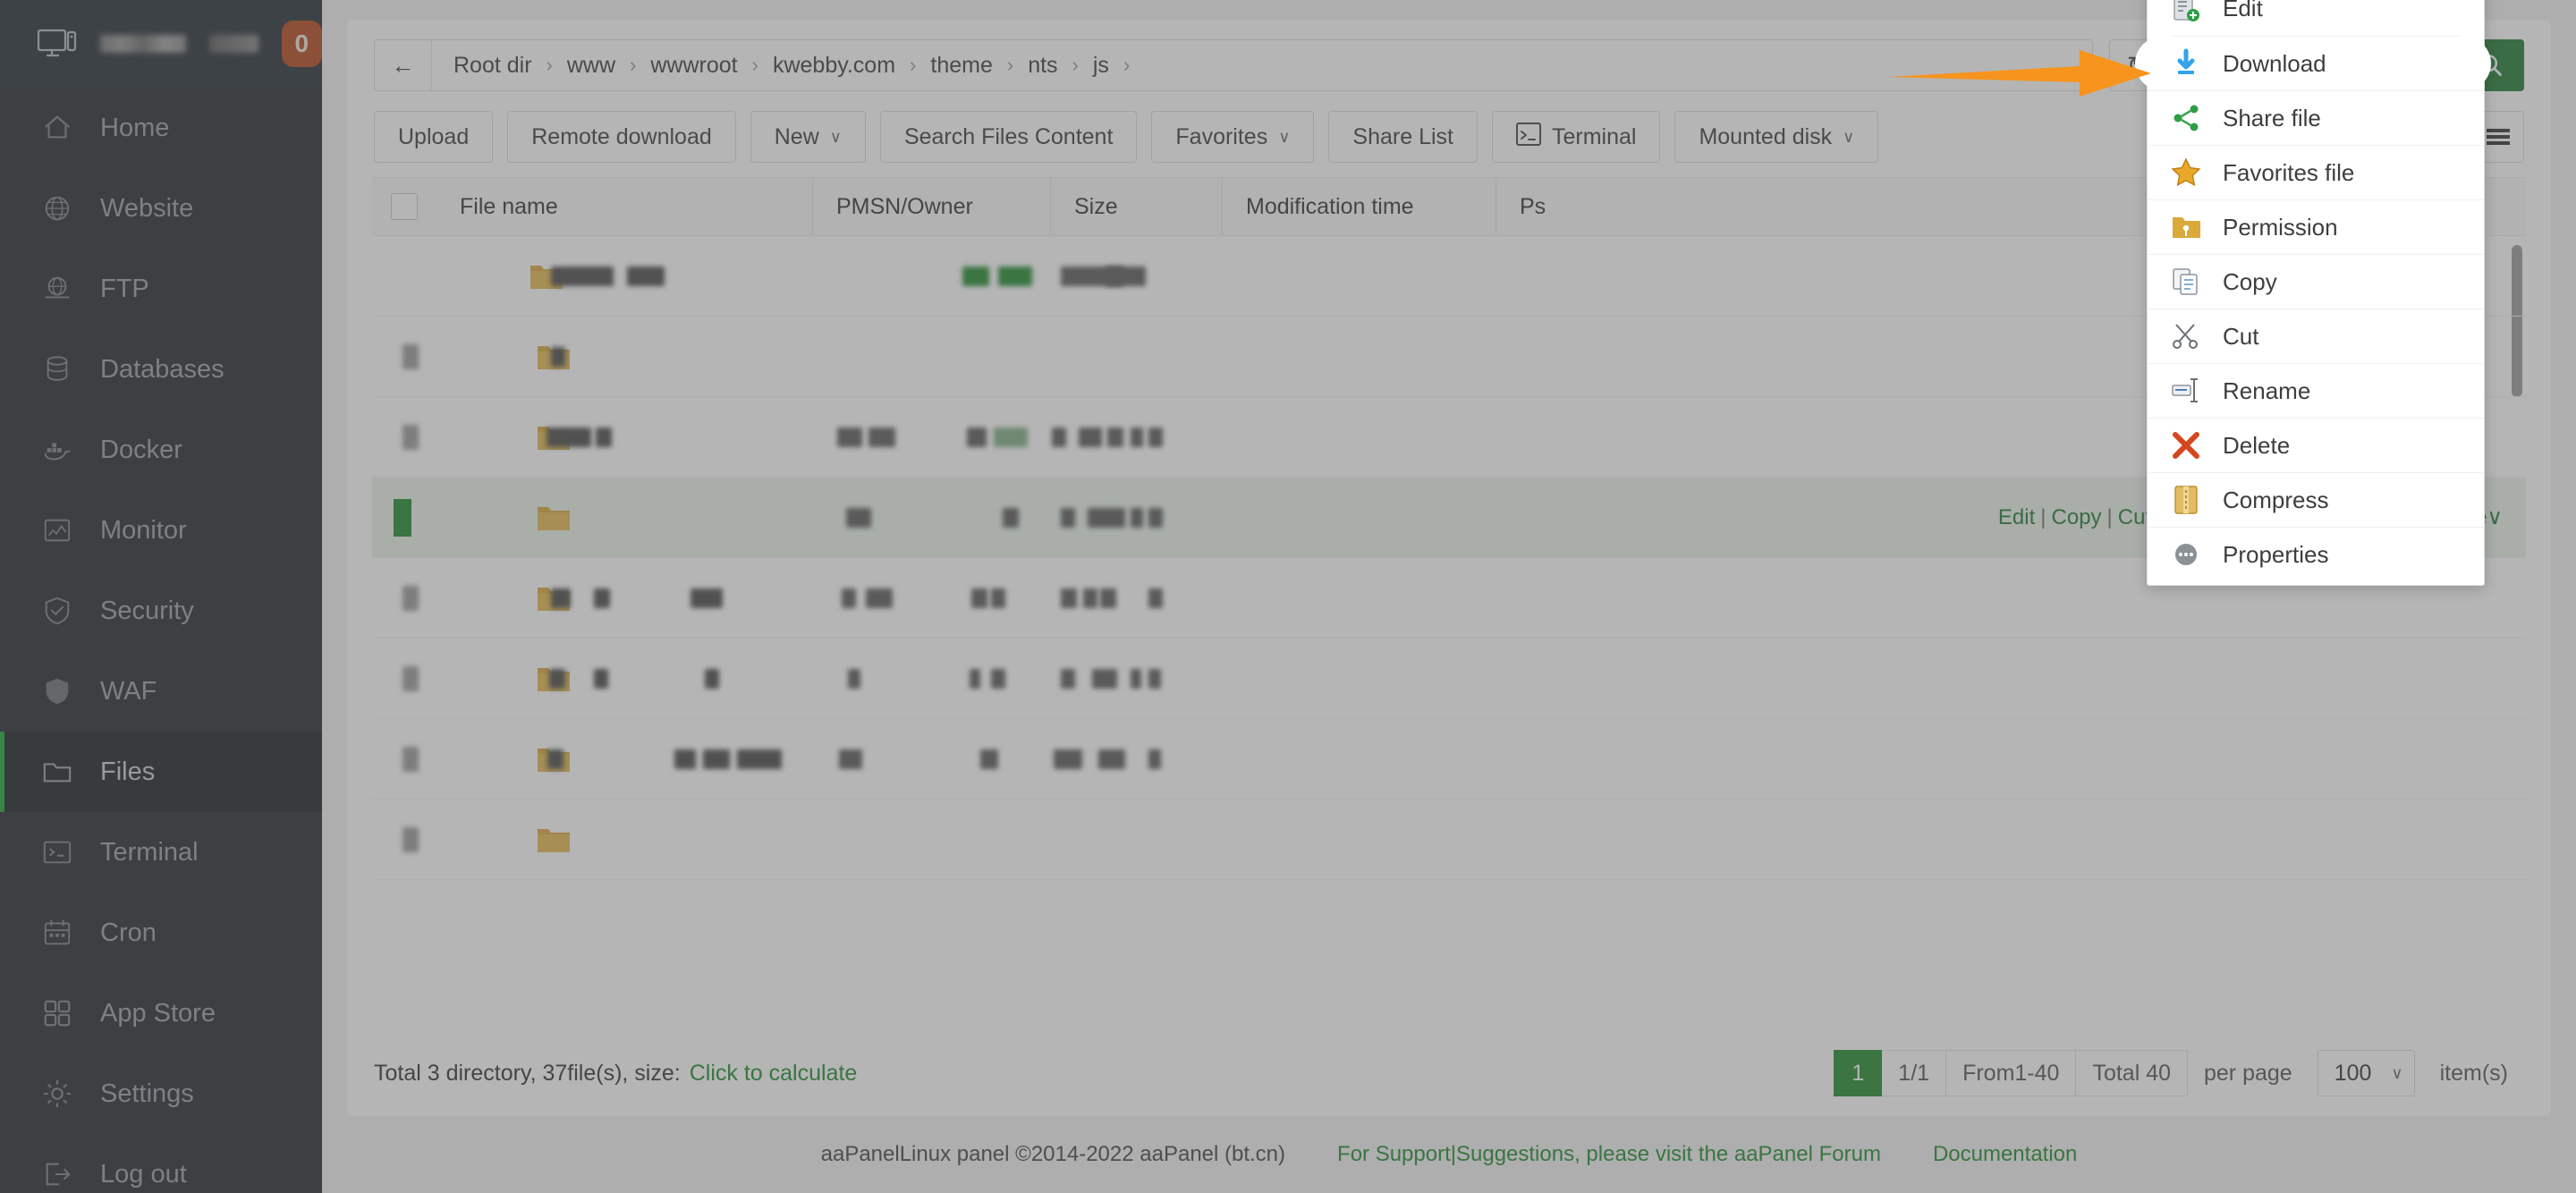 The height and width of the screenshot is (1193, 2576). What do you see at coordinates (2313, 63) in the screenshot?
I see `context-menu-item-download: Download` at bounding box center [2313, 63].